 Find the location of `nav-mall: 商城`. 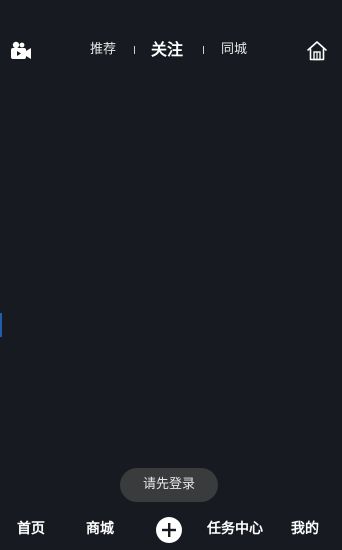

nav-mall: 商城 is located at coordinates (100, 529).